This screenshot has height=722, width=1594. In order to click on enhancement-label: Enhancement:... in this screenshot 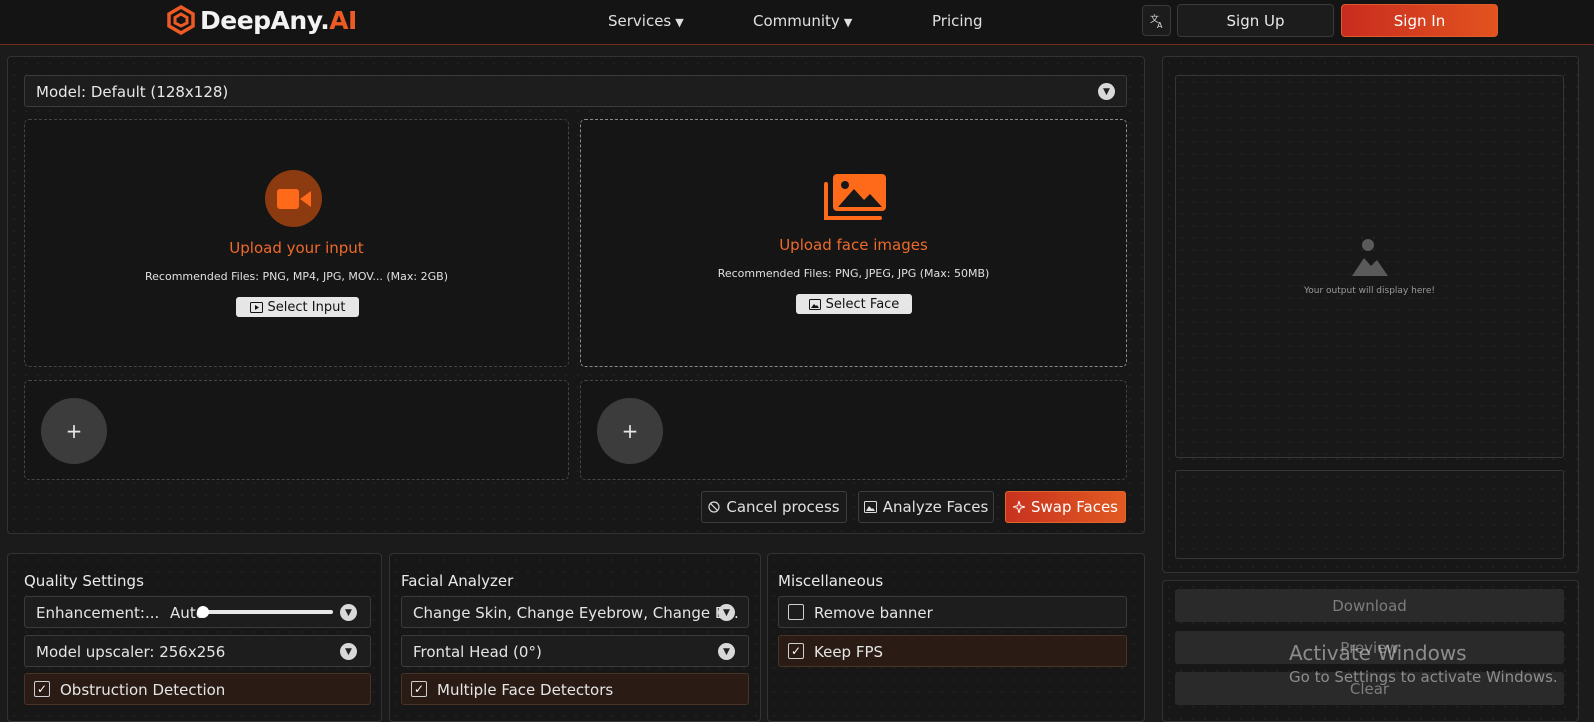, I will do `click(98, 613)`.